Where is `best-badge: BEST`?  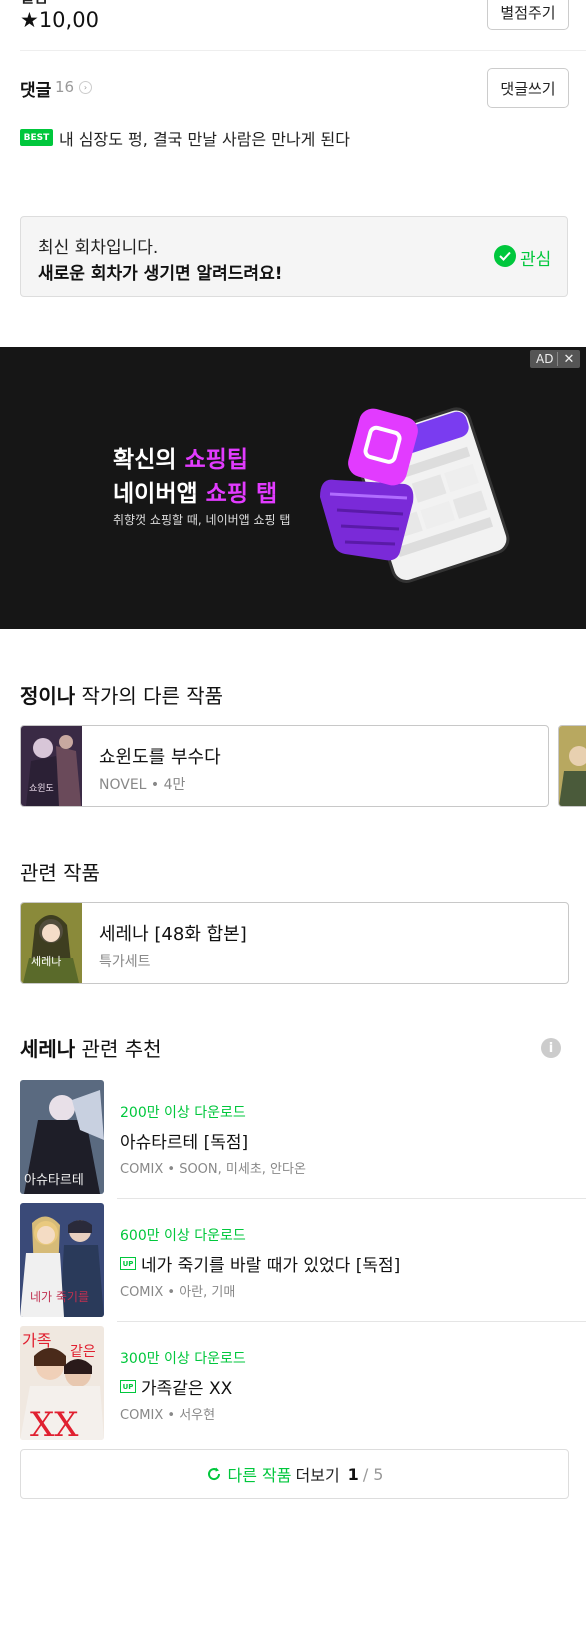
best-badge: BEST is located at coordinates (36, 137).